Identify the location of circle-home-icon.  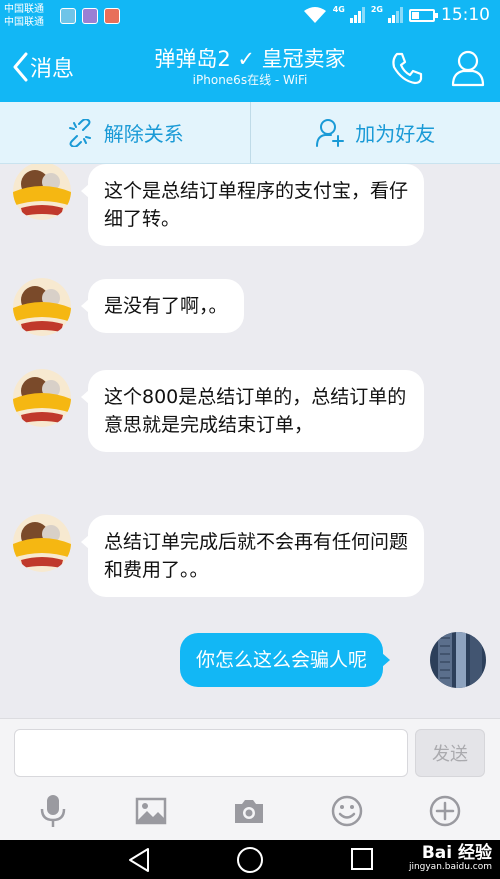
(250, 860).